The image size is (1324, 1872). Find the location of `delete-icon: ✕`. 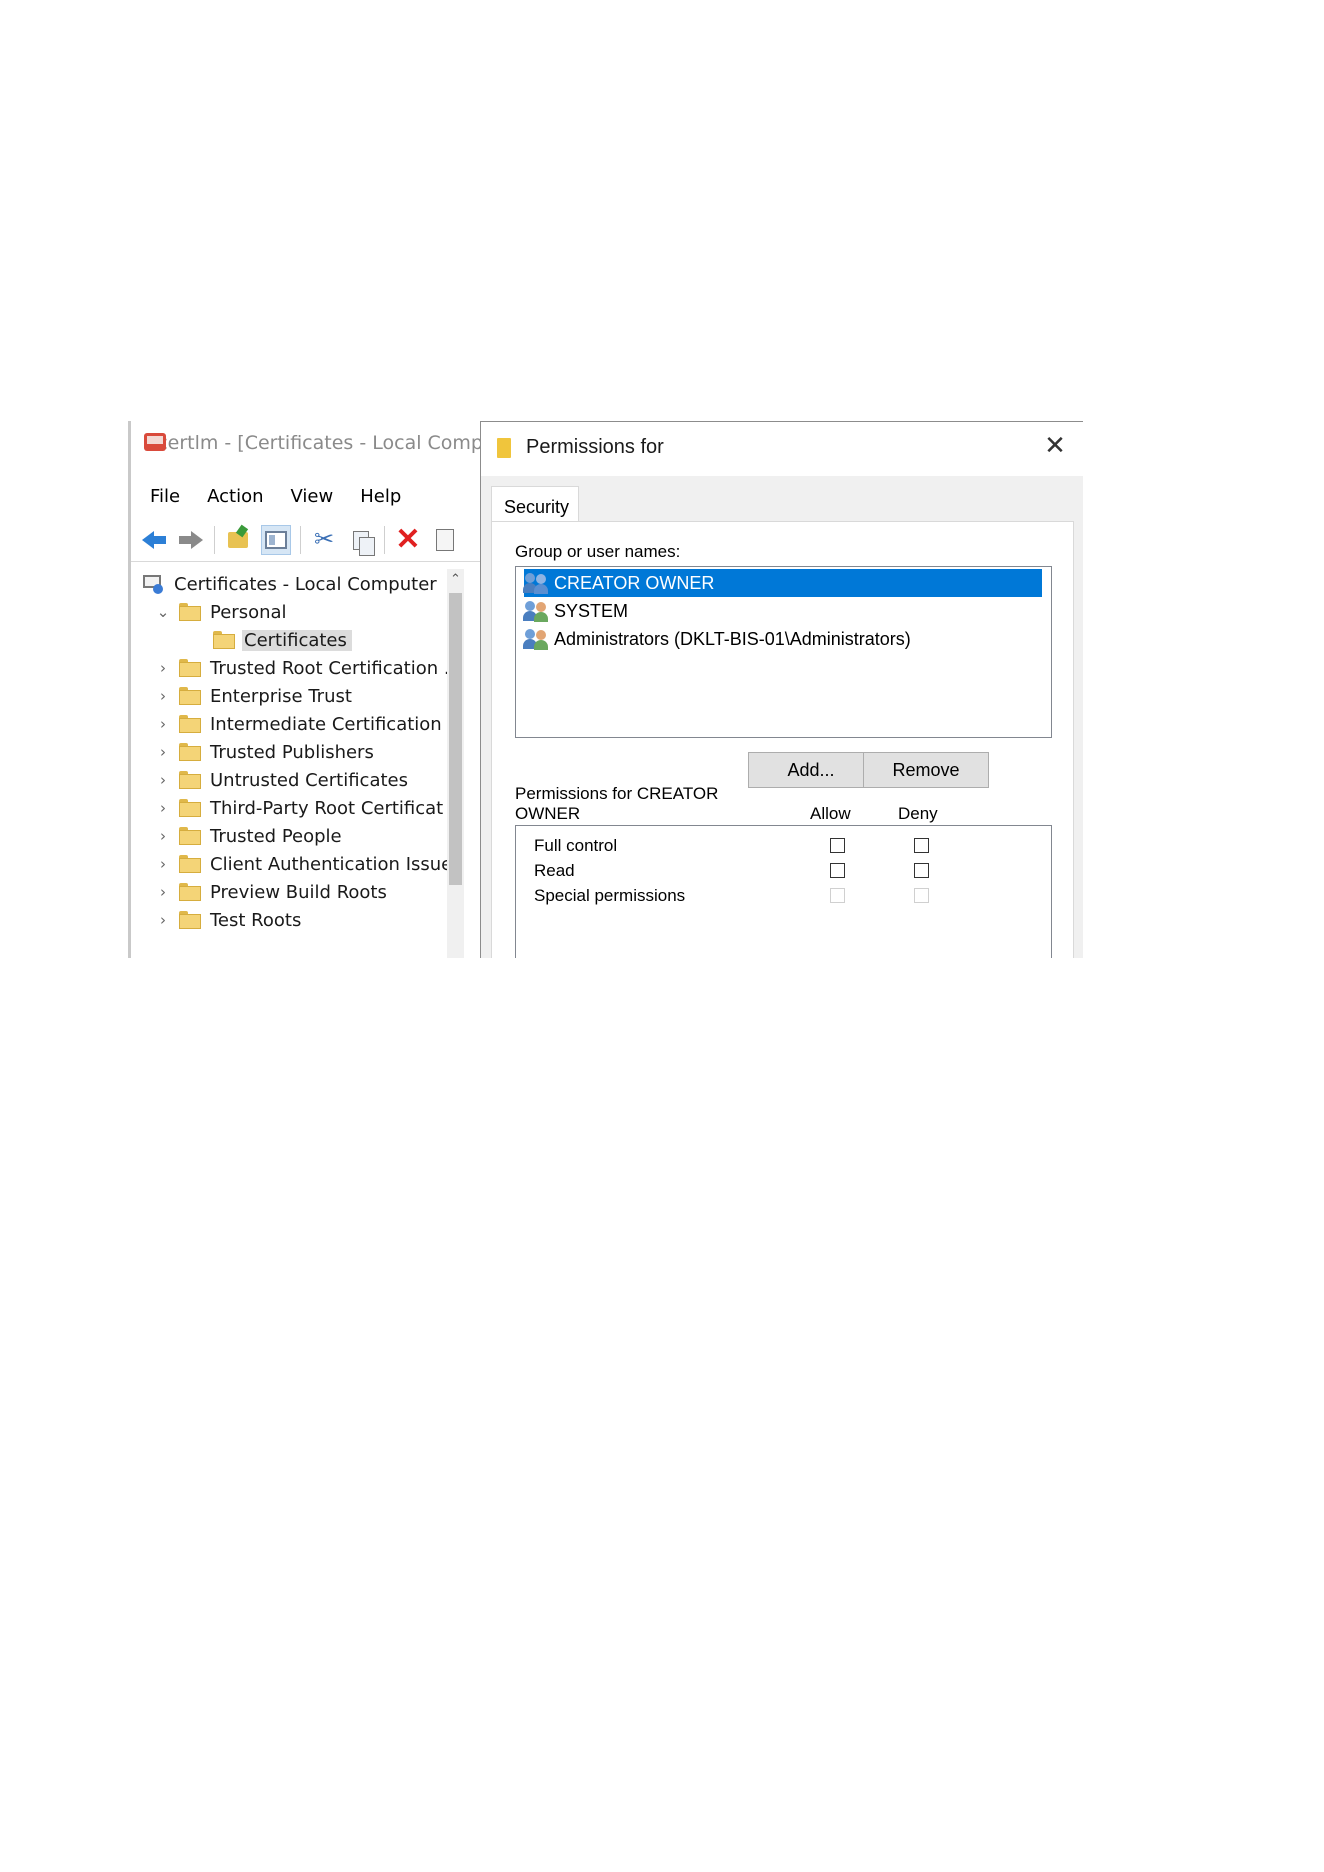

delete-icon: ✕ is located at coordinates (408, 540).